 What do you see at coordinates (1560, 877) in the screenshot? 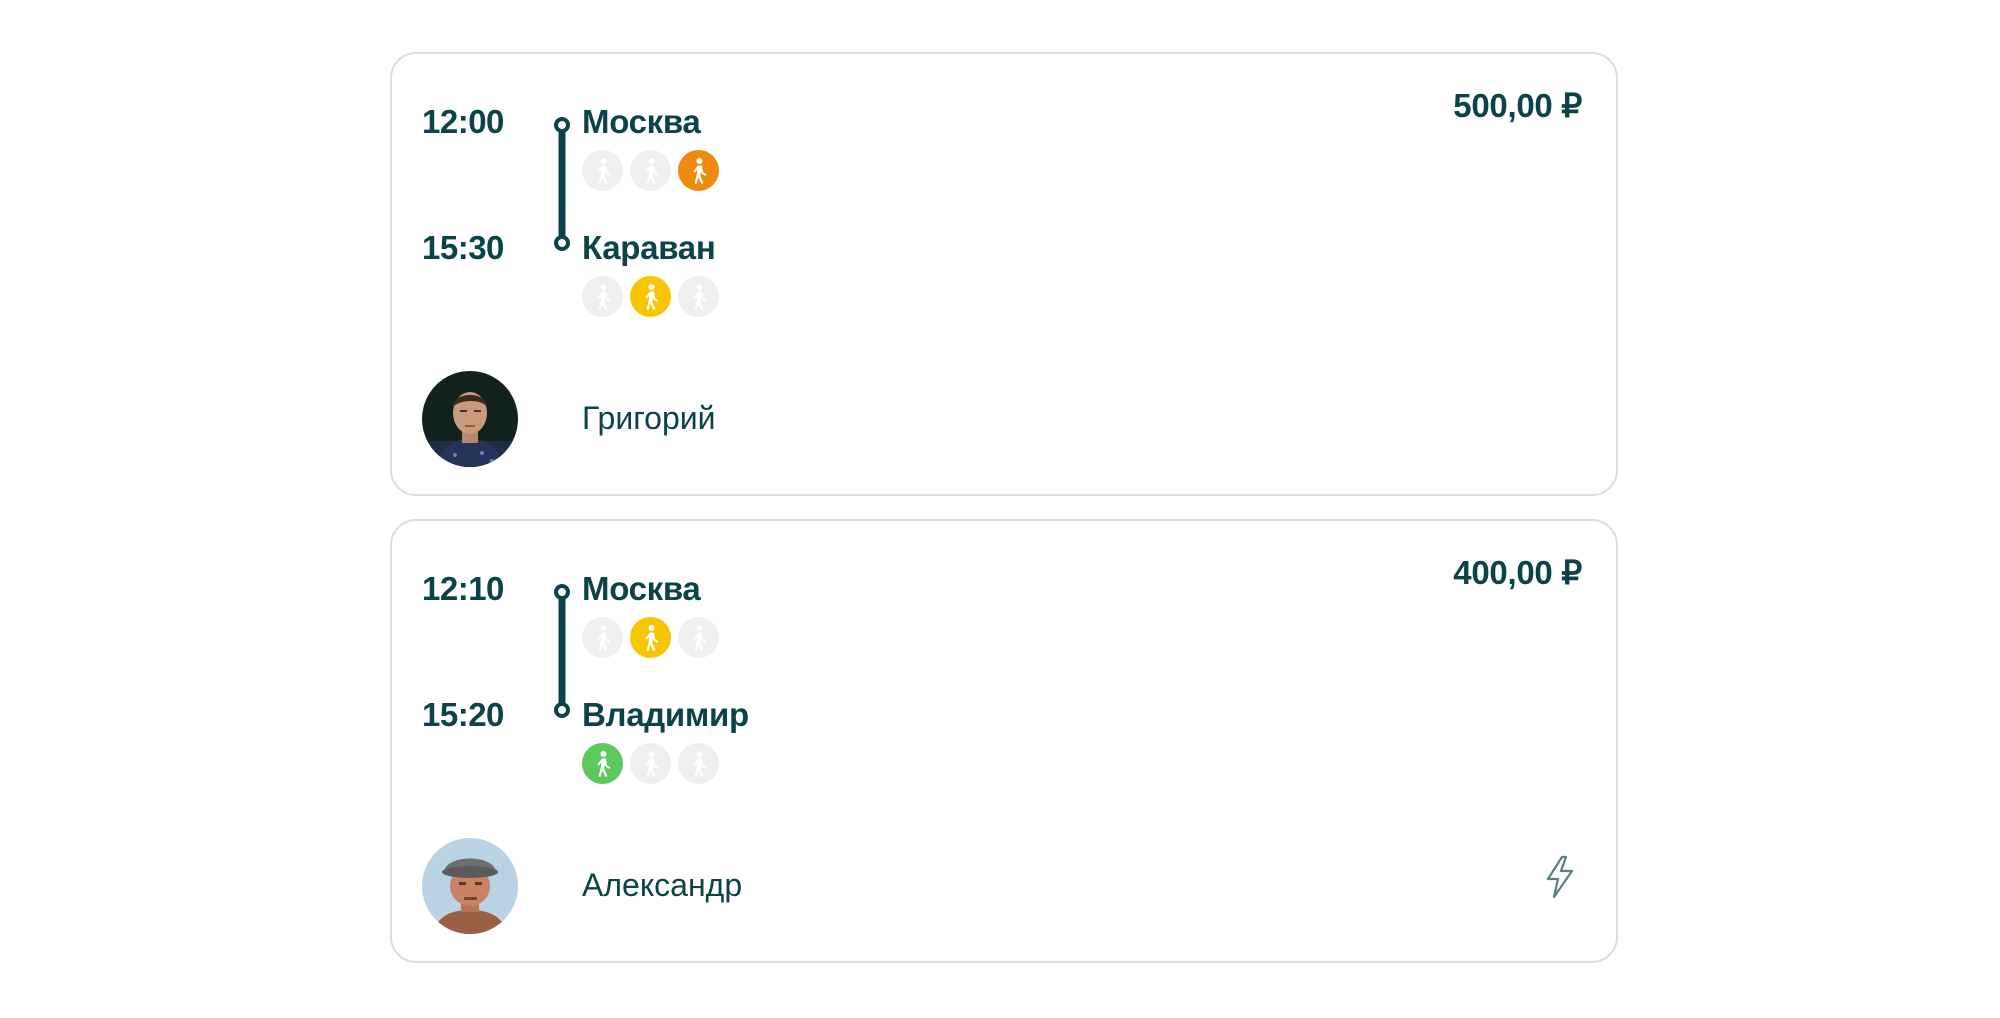
I see `lightning-icon` at bounding box center [1560, 877].